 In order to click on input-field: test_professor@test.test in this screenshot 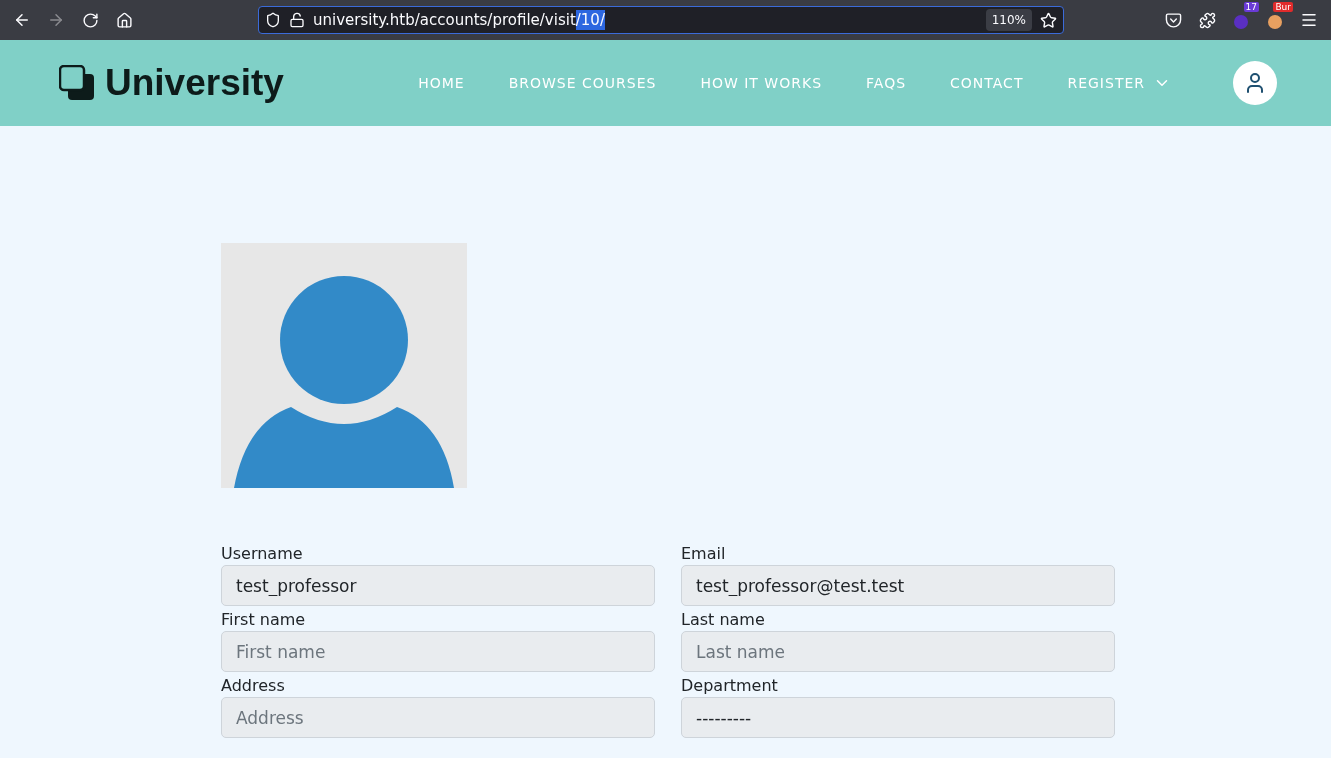, I will do `click(898, 585)`.